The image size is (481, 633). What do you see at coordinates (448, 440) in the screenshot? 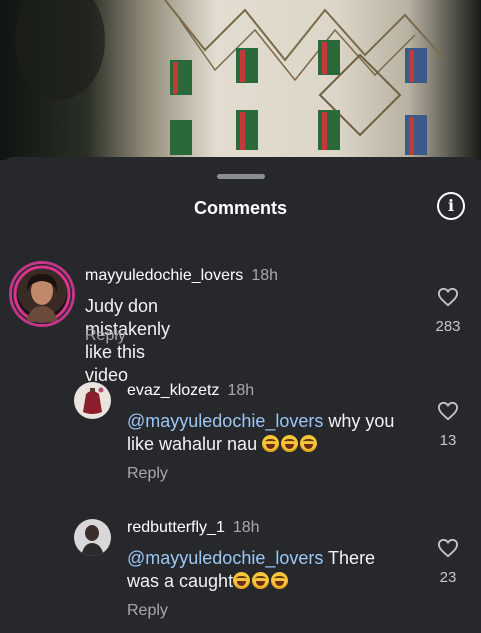
I see `like-count: 13` at bounding box center [448, 440].